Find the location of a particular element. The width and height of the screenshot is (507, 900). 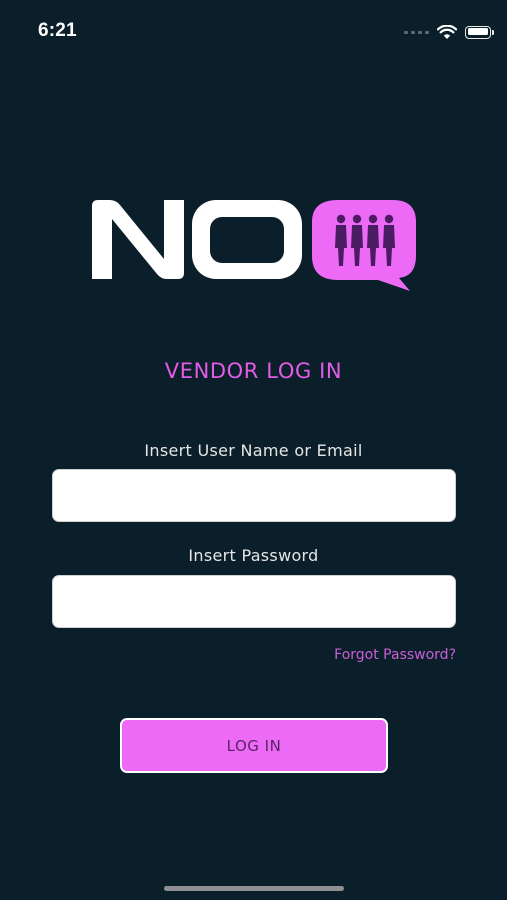

noq-logo is located at coordinates (254, 245).